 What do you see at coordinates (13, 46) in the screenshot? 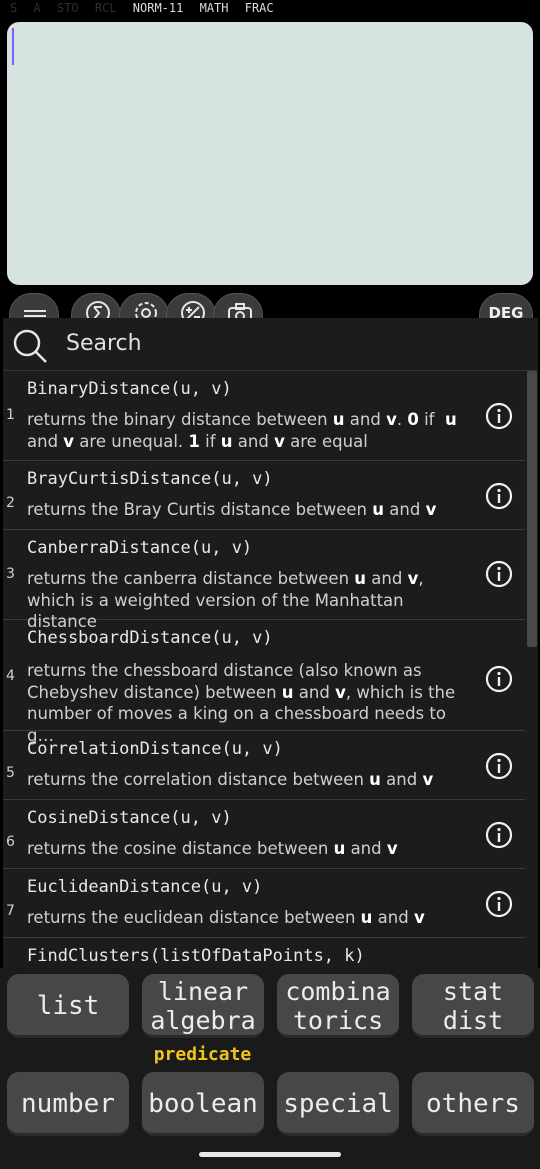
I see `text-cursor` at bounding box center [13, 46].